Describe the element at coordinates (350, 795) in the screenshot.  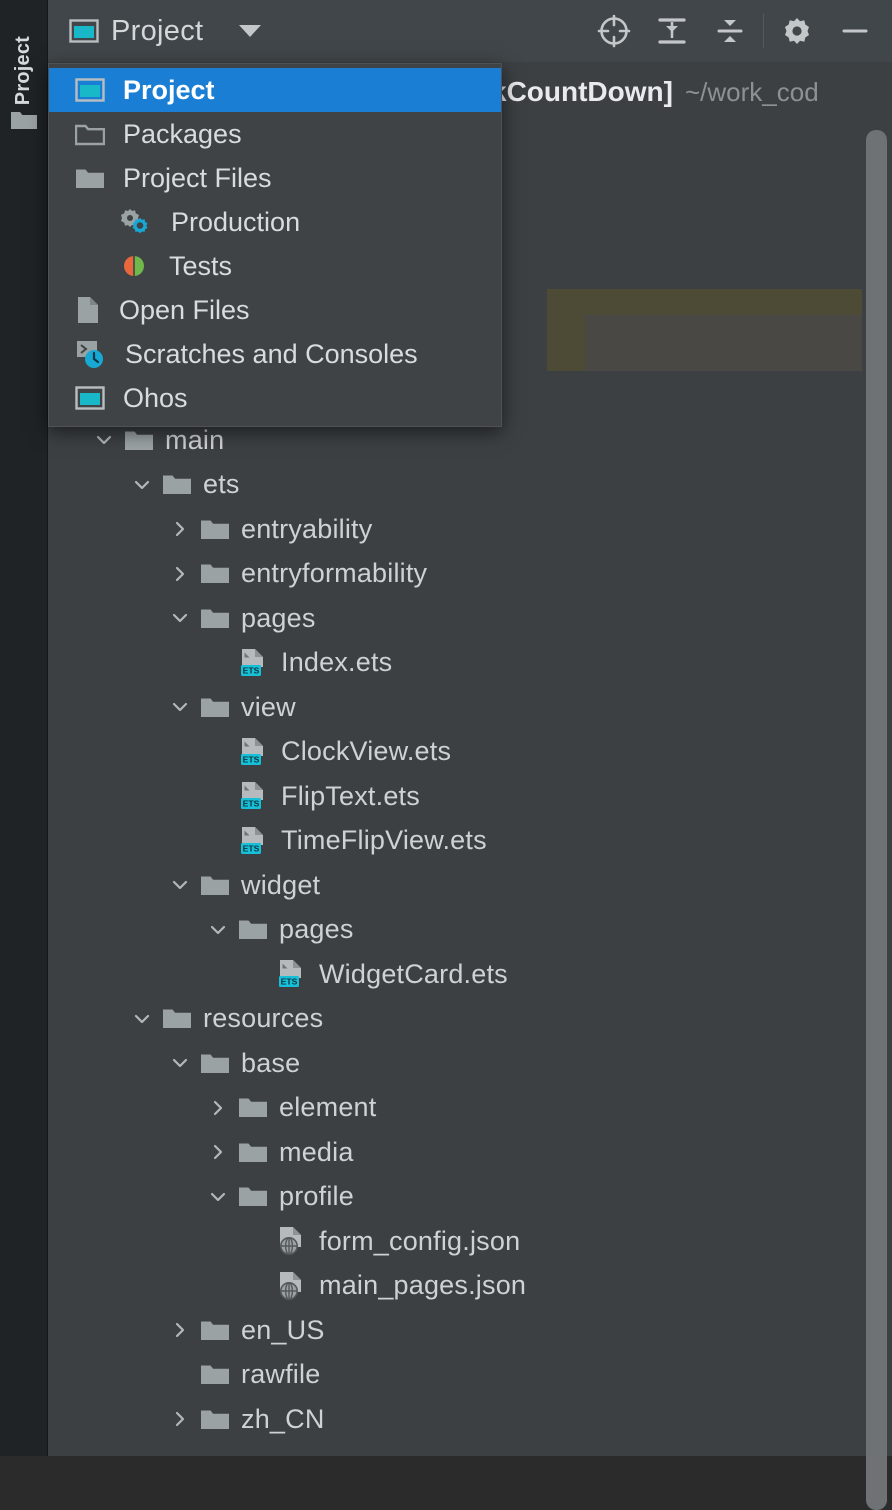
I see `tree-row-label: FlipText.ets` at that location.